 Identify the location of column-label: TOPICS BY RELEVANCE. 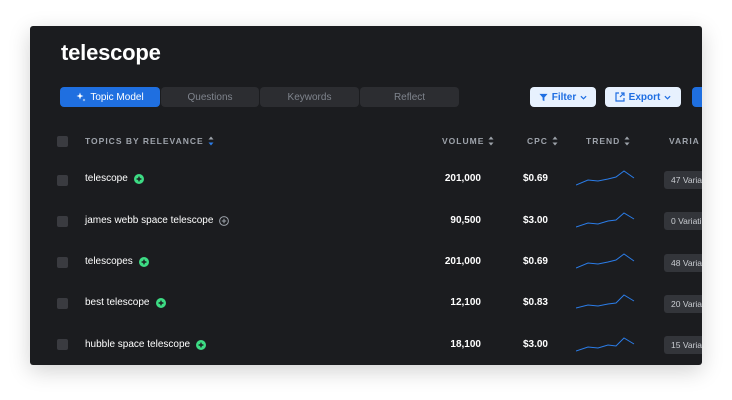
(144, 141).